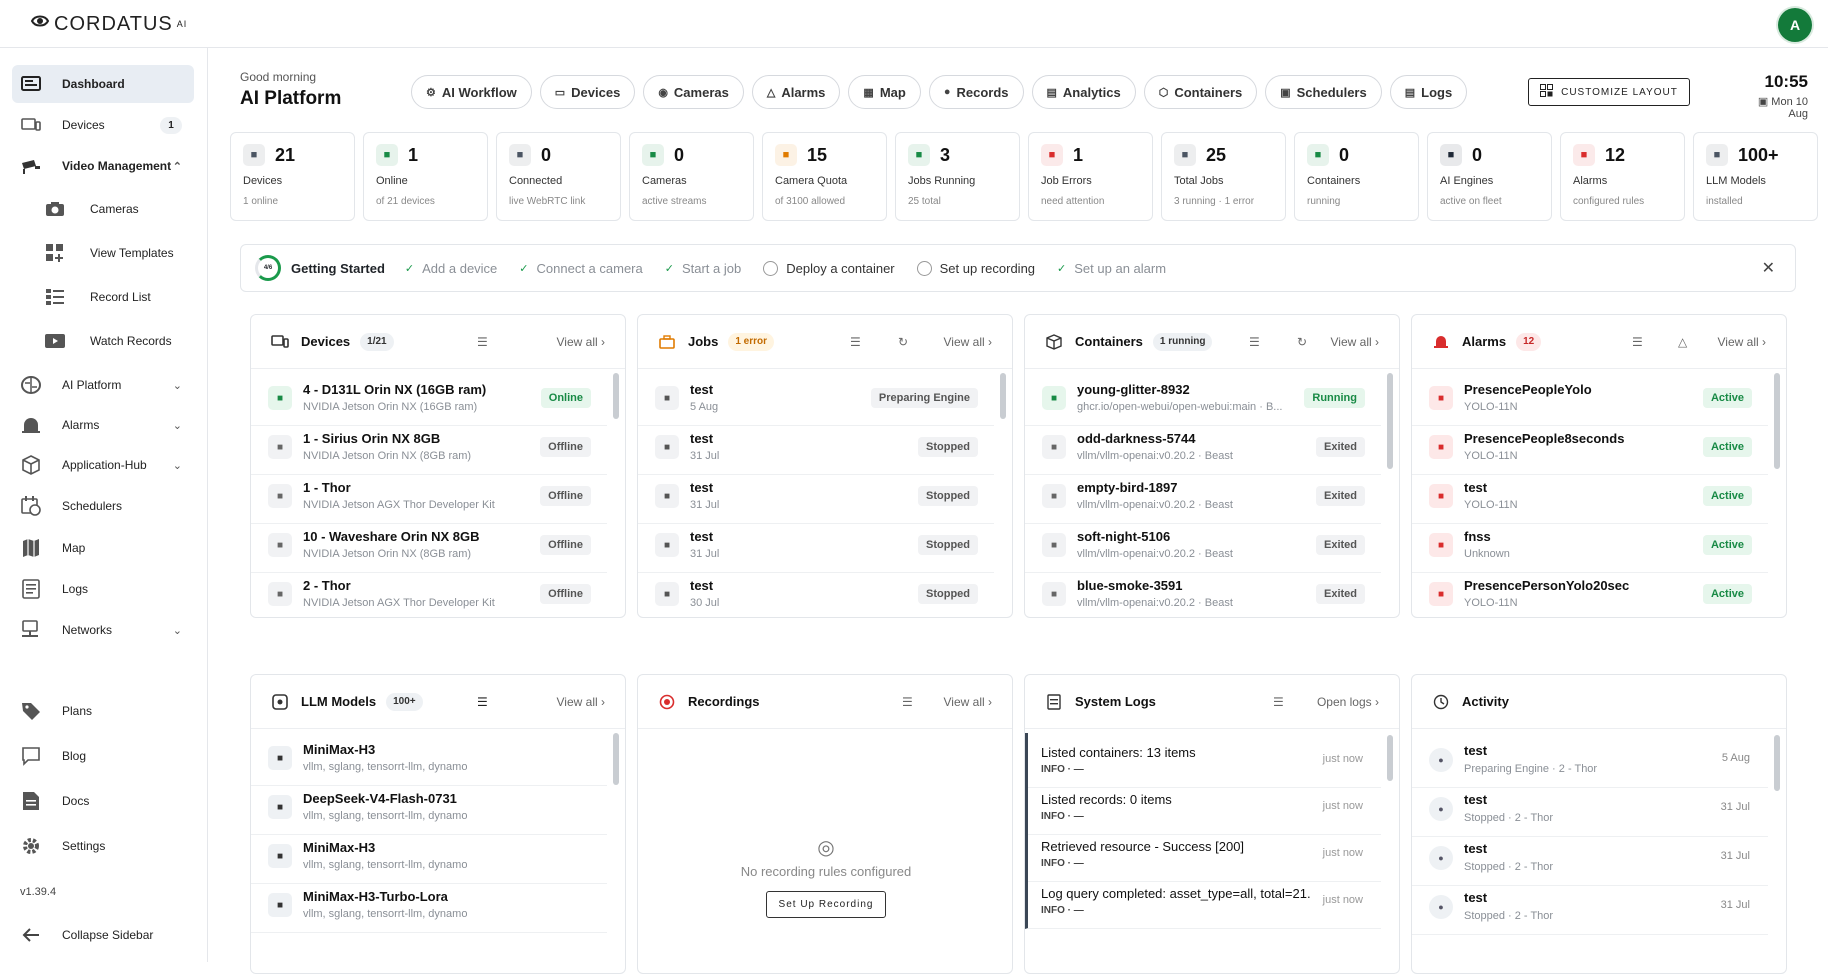 The image size is (1828, 974). I want to click on stat-card: ■ 0 Cameras active streams, so click(691, 176).